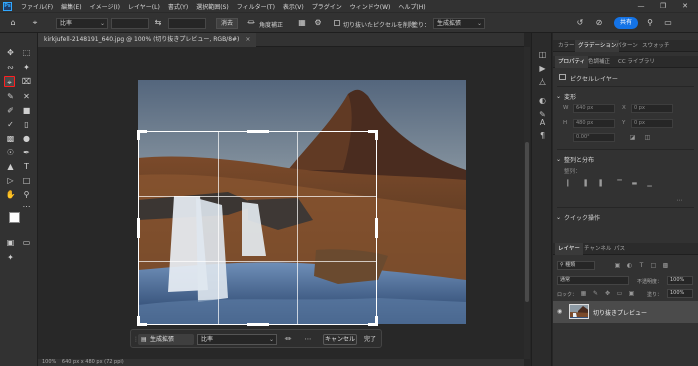  What do you see at coordinates (166, 339) in the screenshot?
I see `generative-expand-button: ▤ 生成拡張` at bounding box center [166, 339].